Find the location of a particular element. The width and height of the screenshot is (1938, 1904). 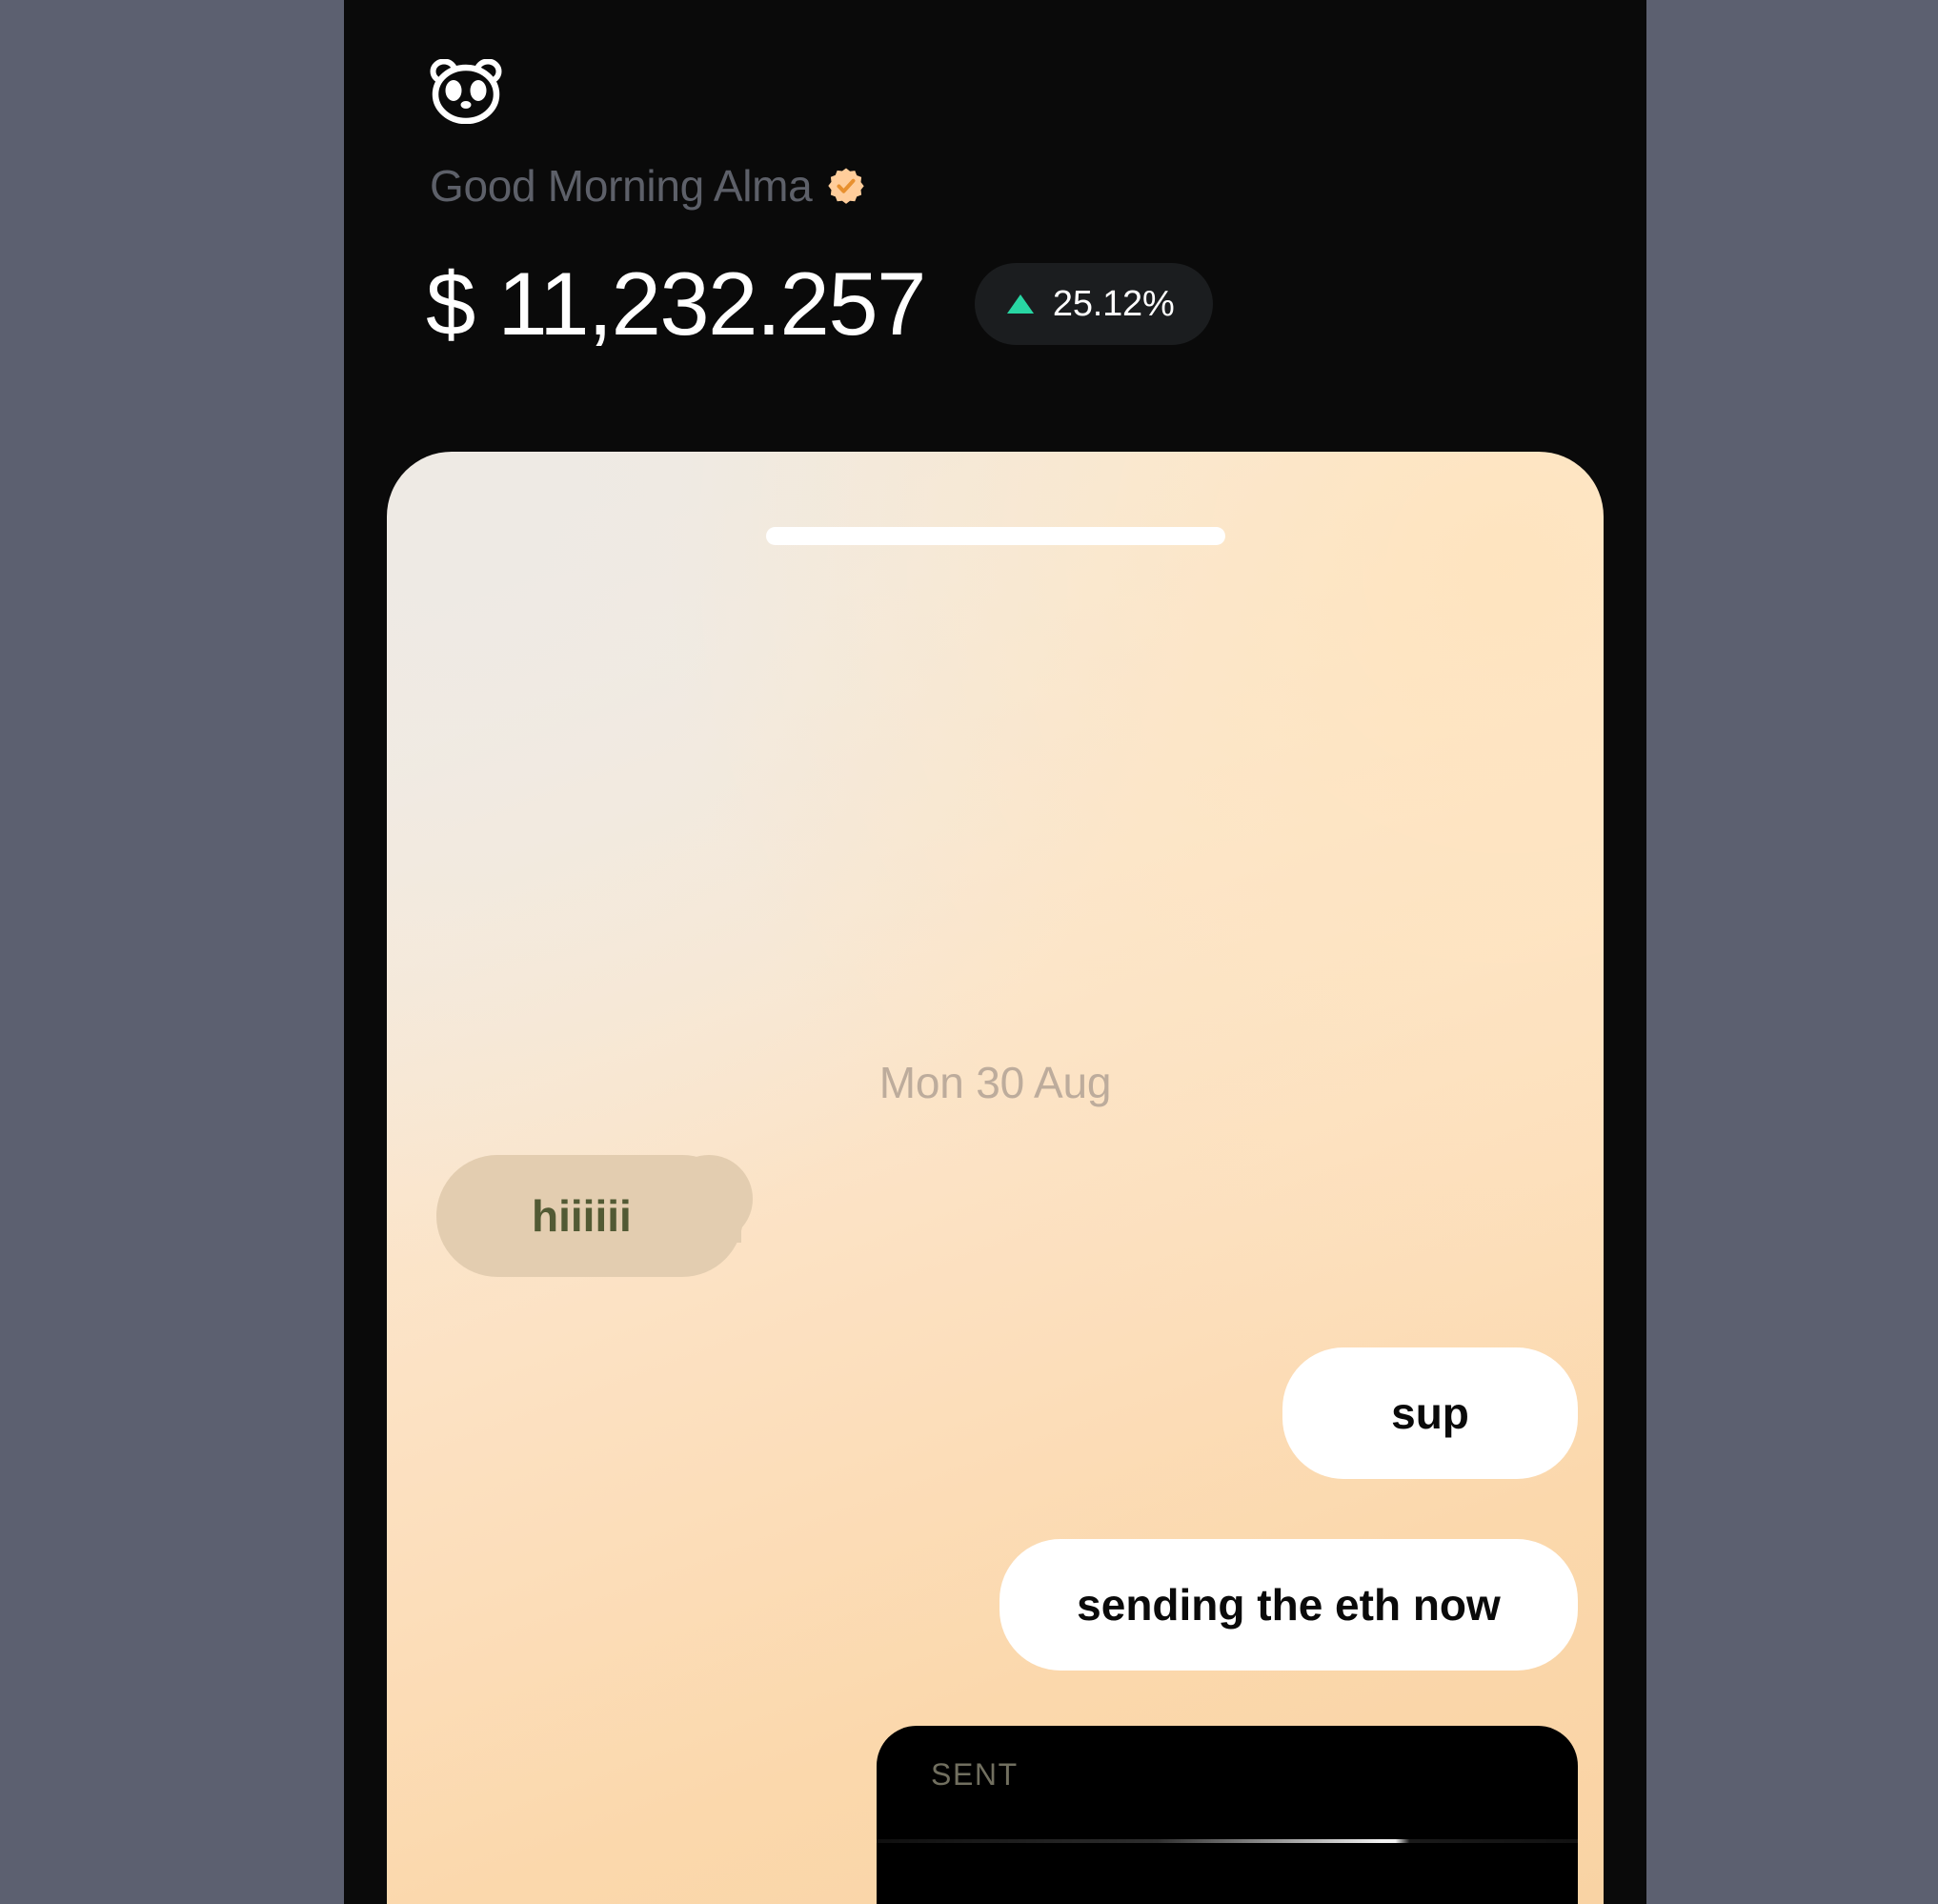

drag-handle-icon is located at coordinates (995, 536).